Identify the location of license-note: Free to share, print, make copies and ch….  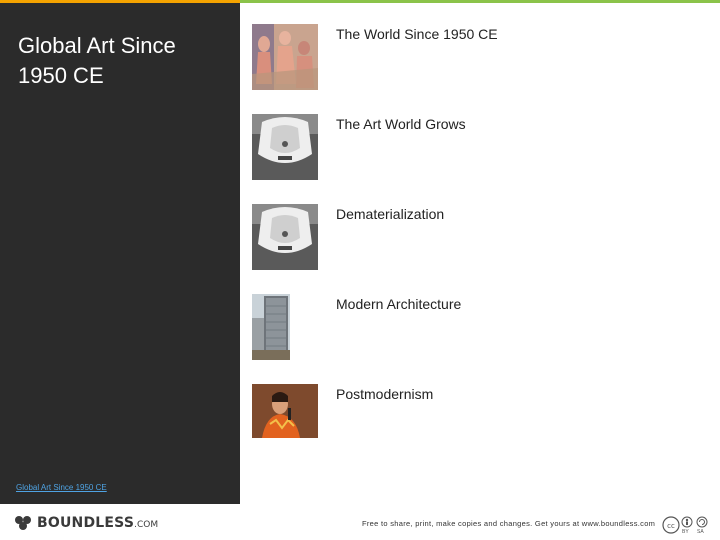
(509, 523).